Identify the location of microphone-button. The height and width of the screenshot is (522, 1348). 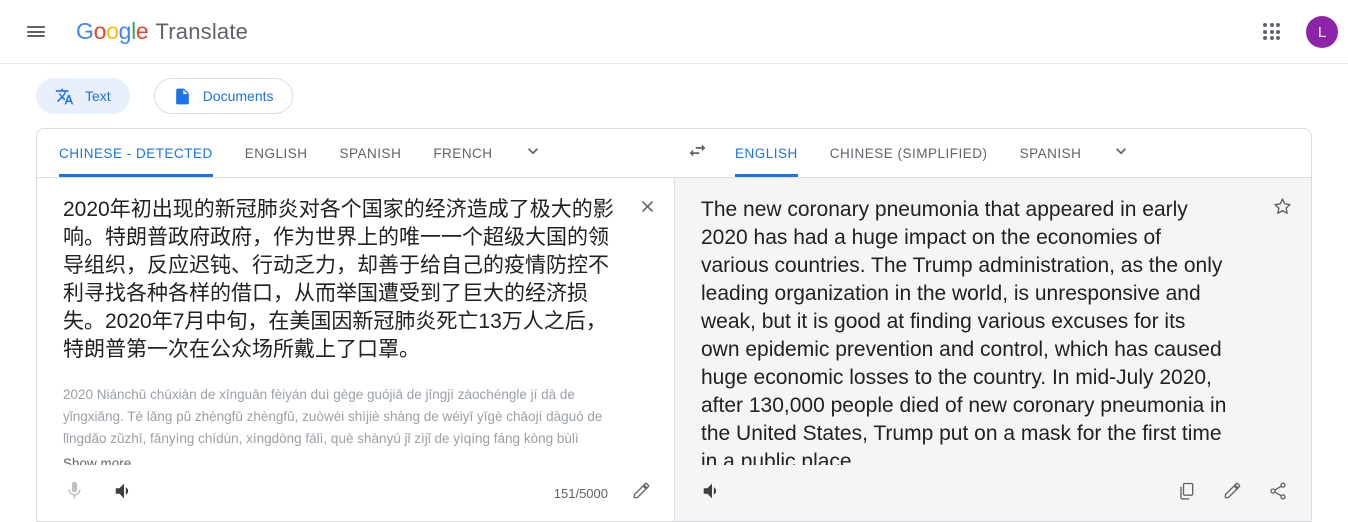
(74, 493).